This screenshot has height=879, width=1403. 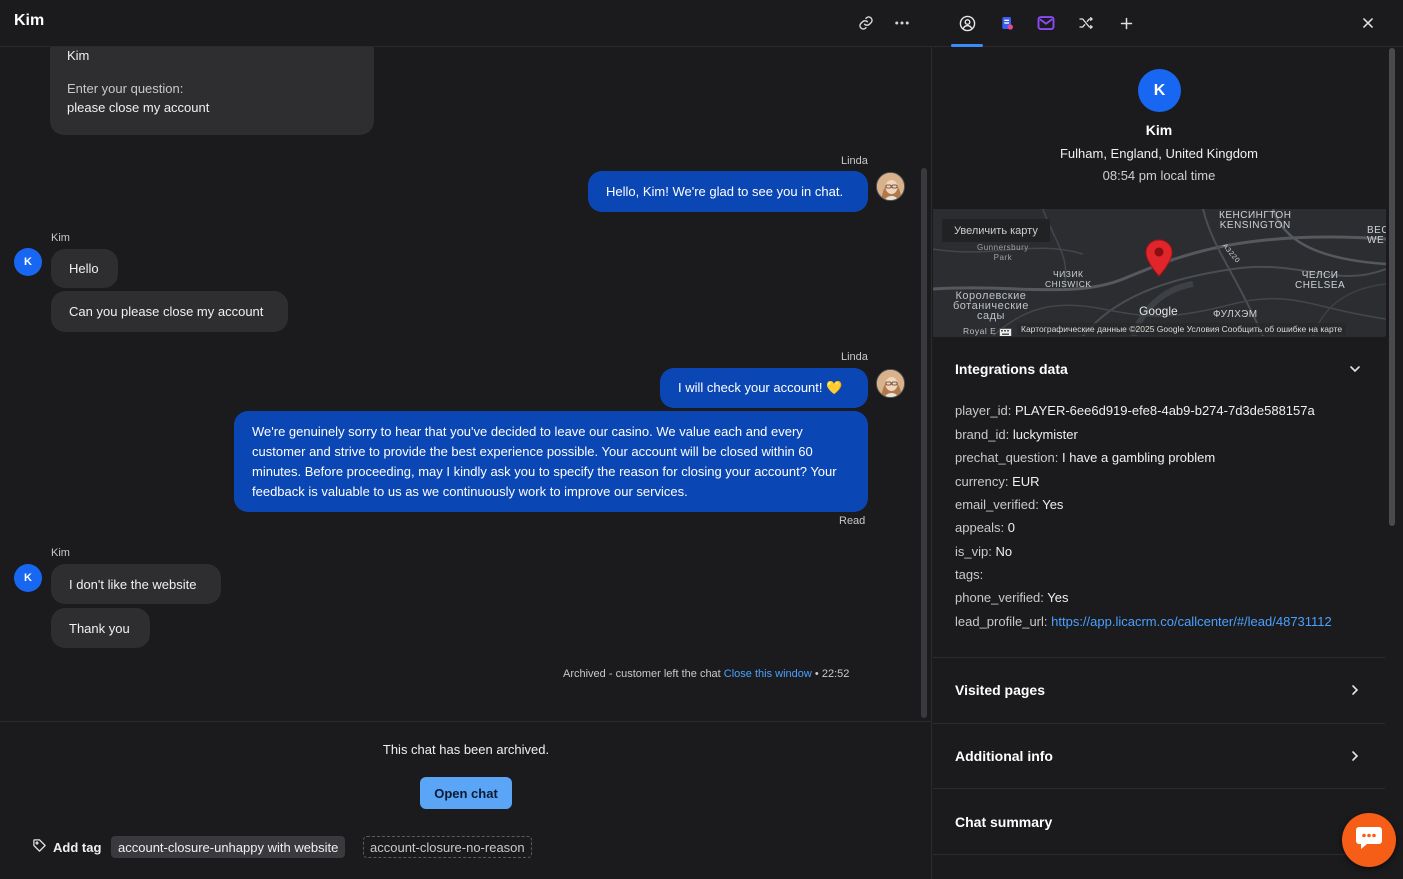 I want to click on google-logo: Google, so click(x=1158, y=311).